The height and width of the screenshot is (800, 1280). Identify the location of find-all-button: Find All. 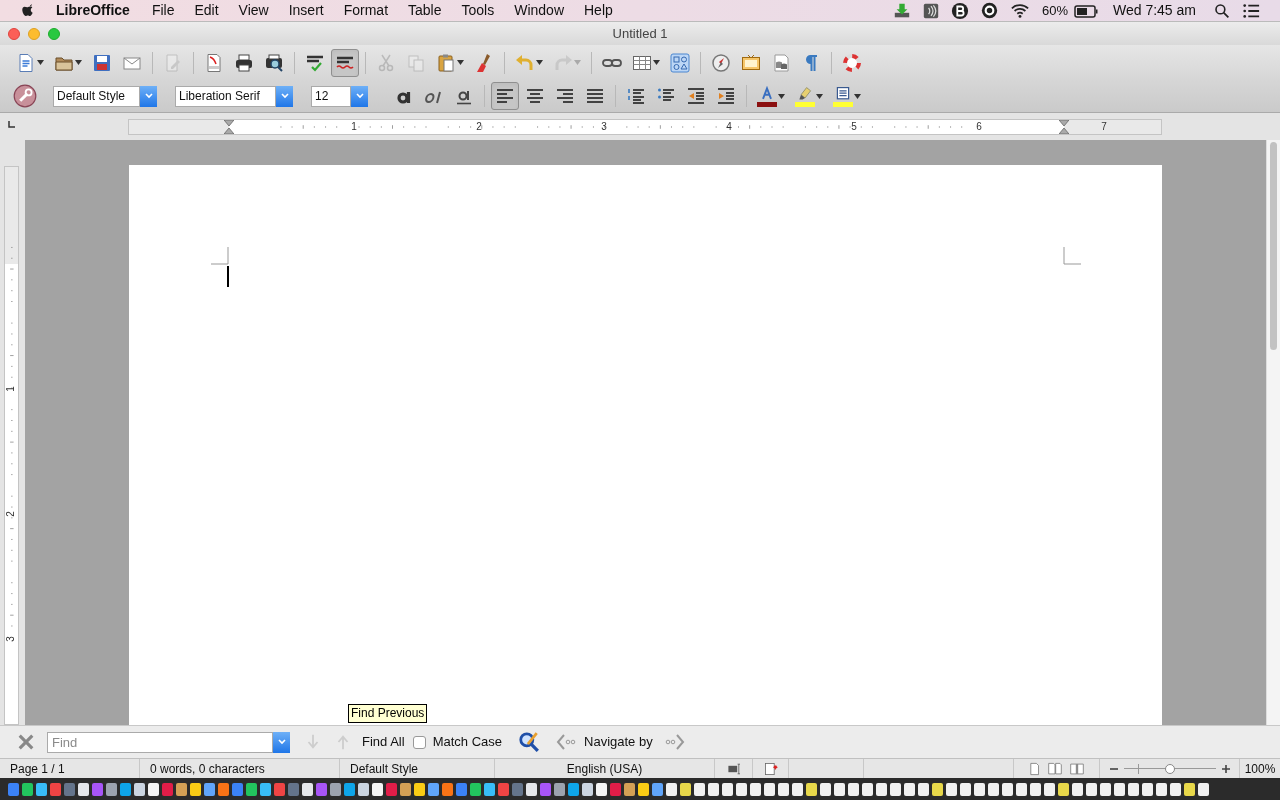
(383, 742).